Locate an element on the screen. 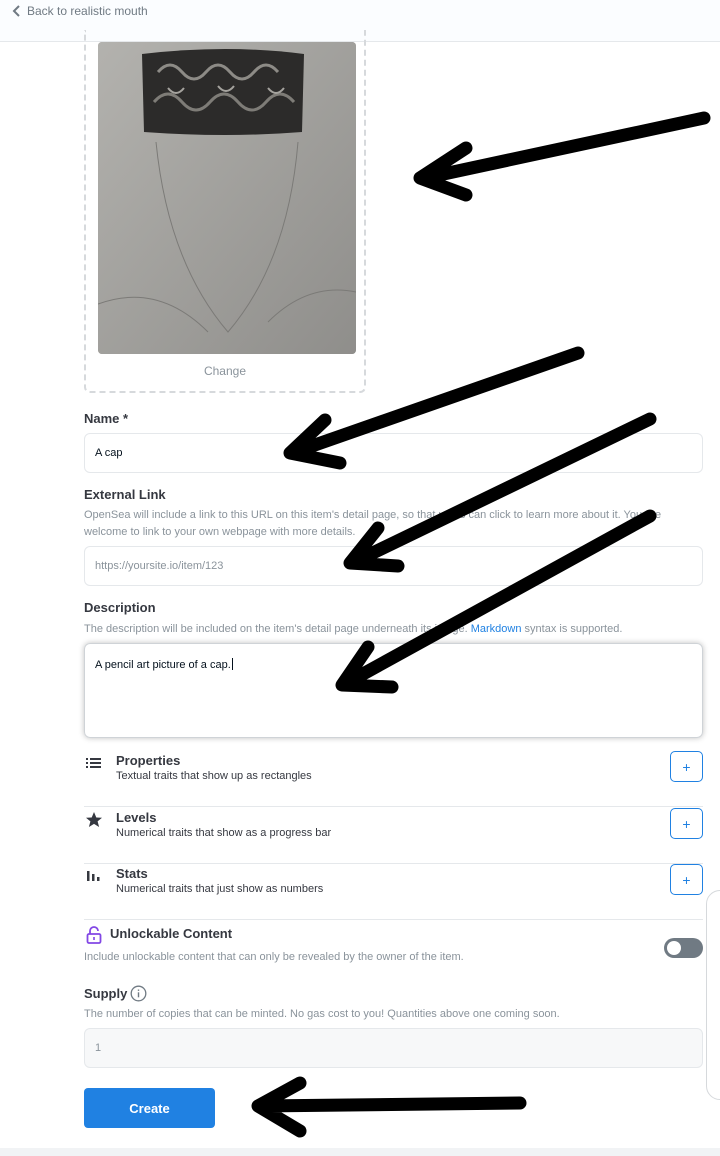 Image resolution: width=720 pixels, height=1156 pixels. description-label: Description is located at coordinates (120, 607).